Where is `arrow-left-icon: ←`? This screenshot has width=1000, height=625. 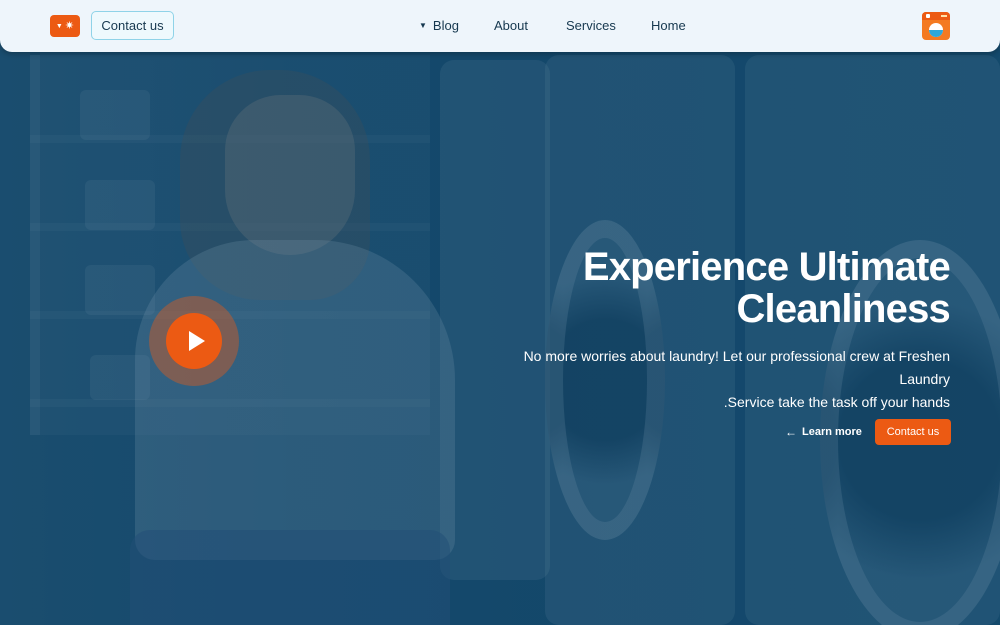
arrow-left-icon: ← is located at coordinates (791, 432).